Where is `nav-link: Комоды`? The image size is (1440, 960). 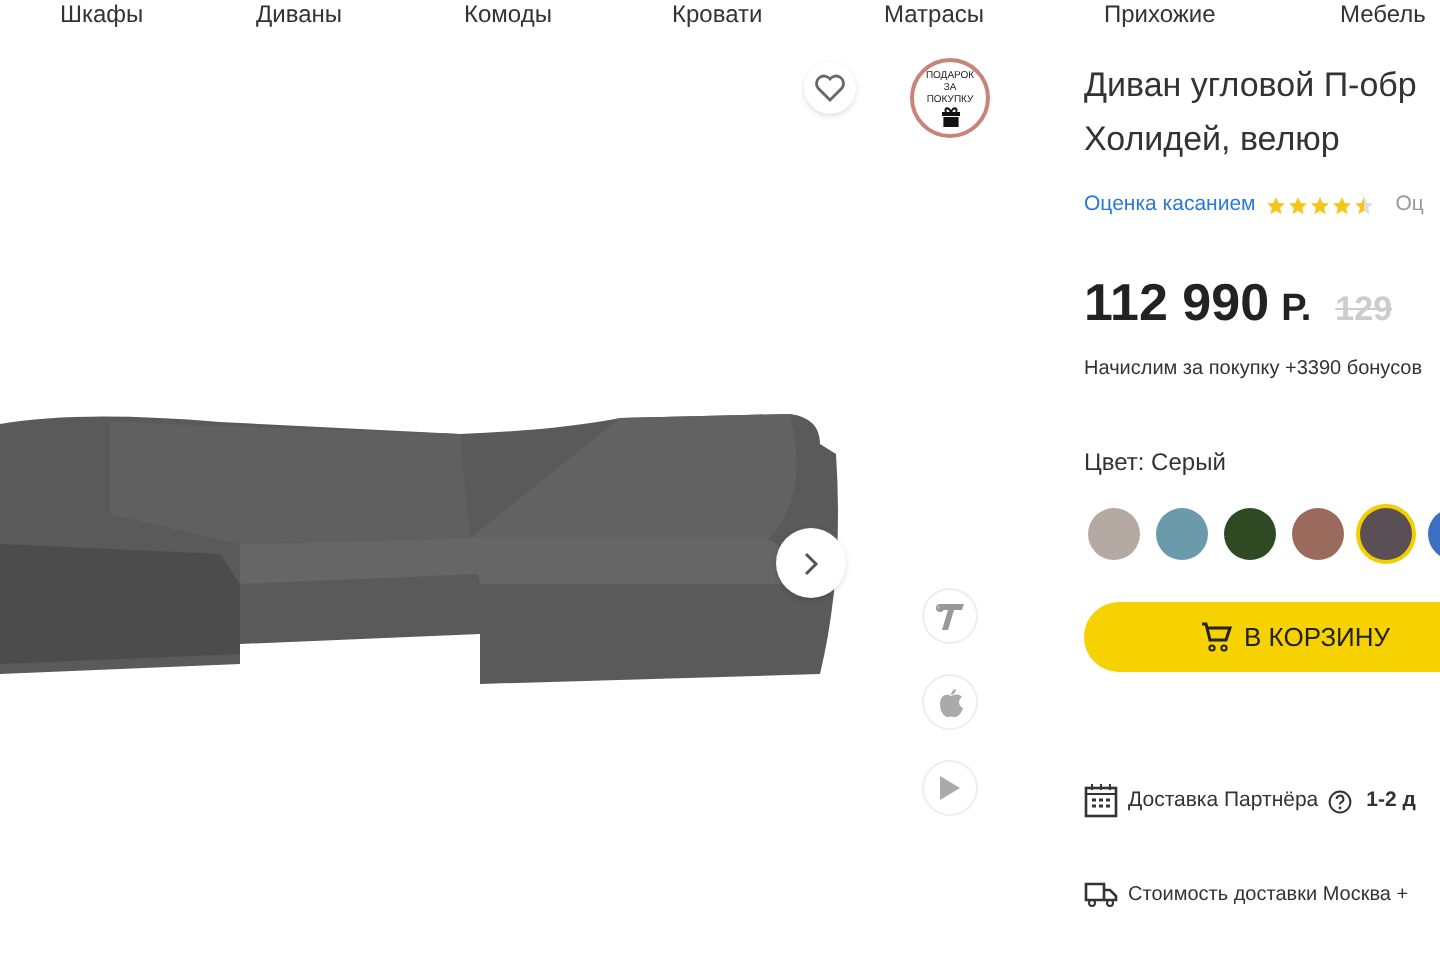 nav-link: Комоды is located at coordinates (568, 14).